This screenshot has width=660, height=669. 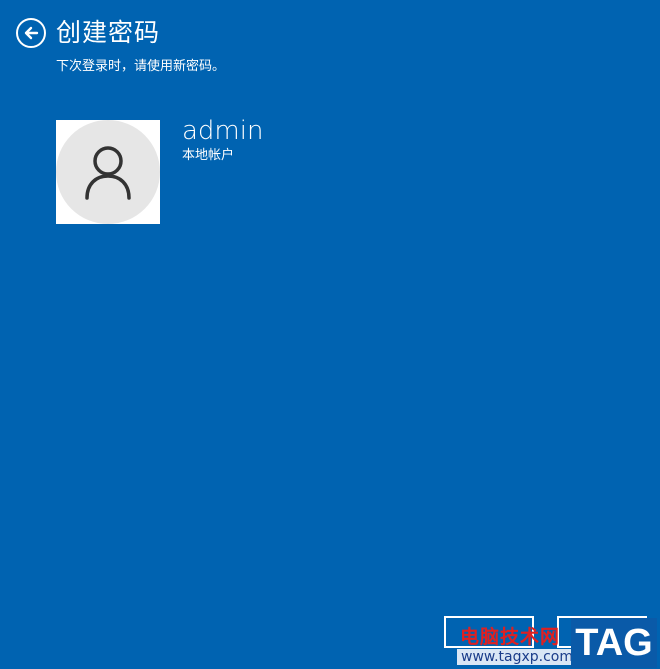 I want to click on watermark-url: www.tagxp.com, so click(x=517, y=657).